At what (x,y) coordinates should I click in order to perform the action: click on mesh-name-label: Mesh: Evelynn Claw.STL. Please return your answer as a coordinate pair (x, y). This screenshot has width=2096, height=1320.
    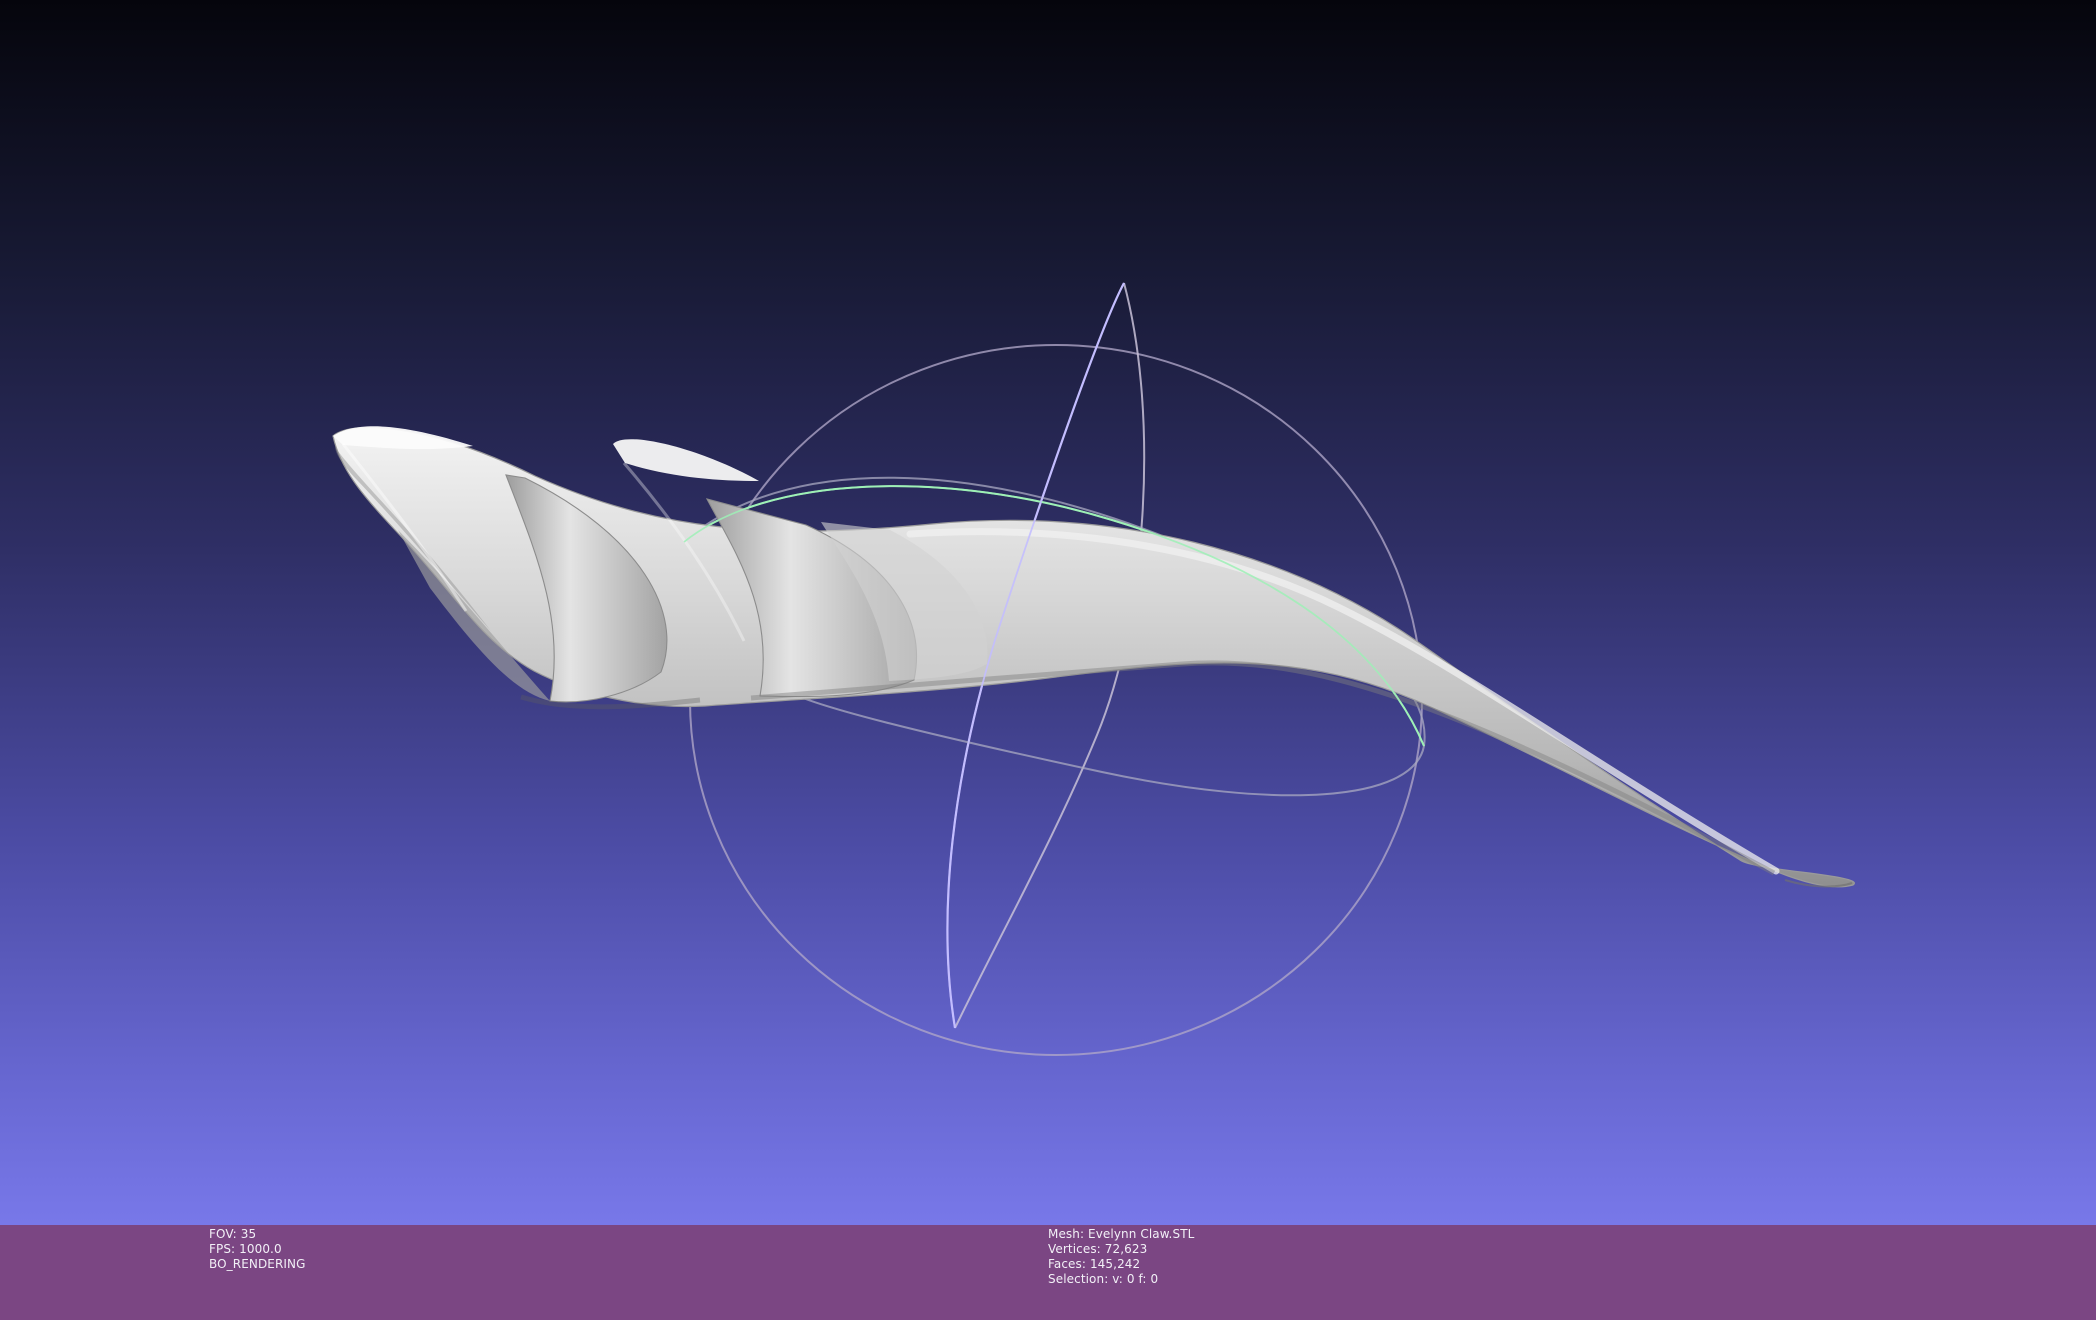
    Looking at the image, I should click on (1121, 1234).